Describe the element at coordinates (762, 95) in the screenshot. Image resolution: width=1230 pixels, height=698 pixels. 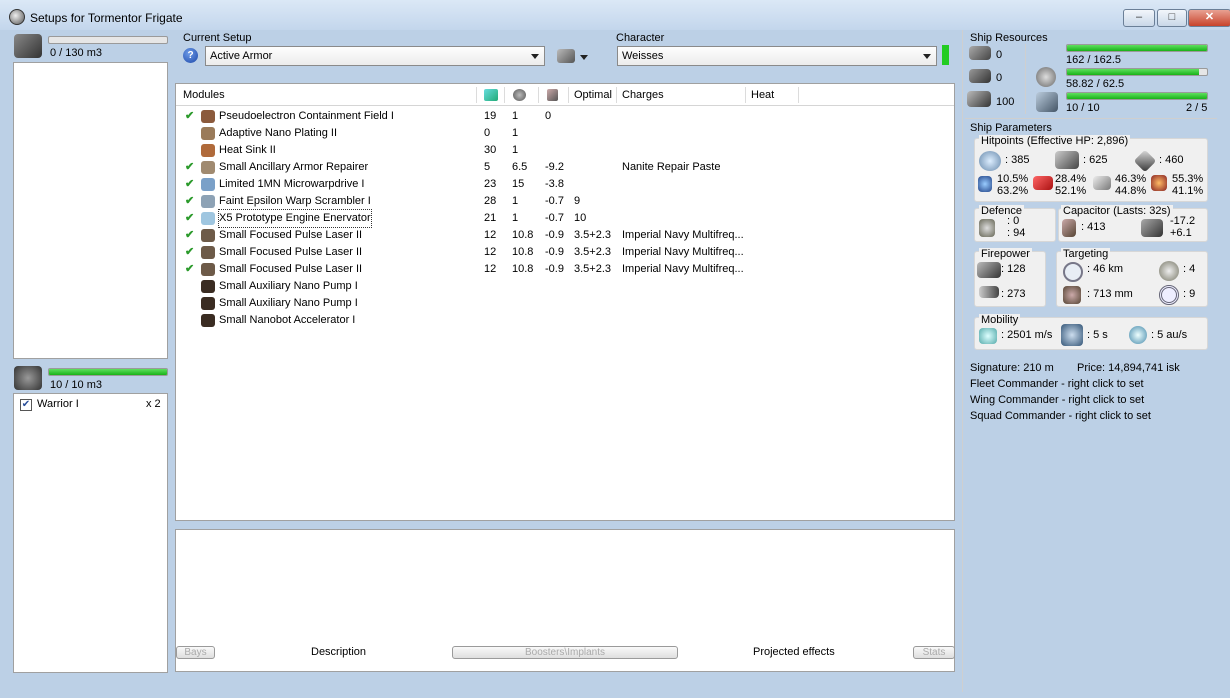
I see `header-heat: Heat` at that location.